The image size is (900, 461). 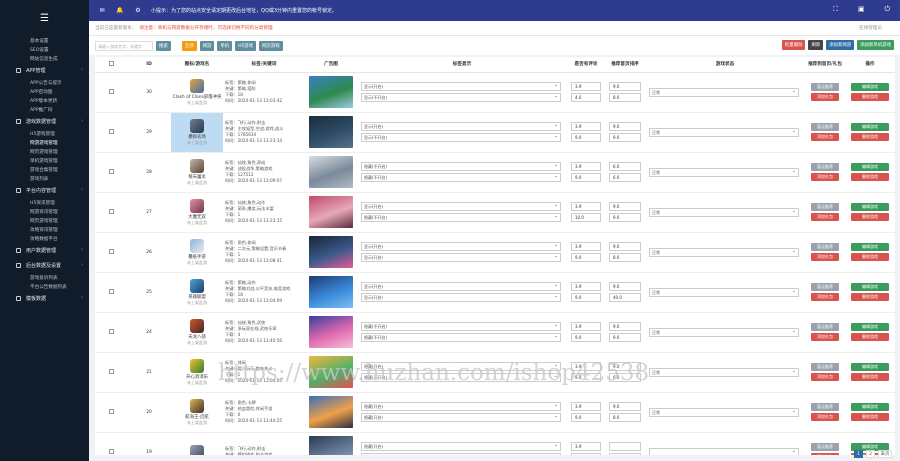 What do you see at coordinates (44, 70) in the screenshot?
I see `sidebar-group: APP管理 ›` at bounding box center [44, 70].